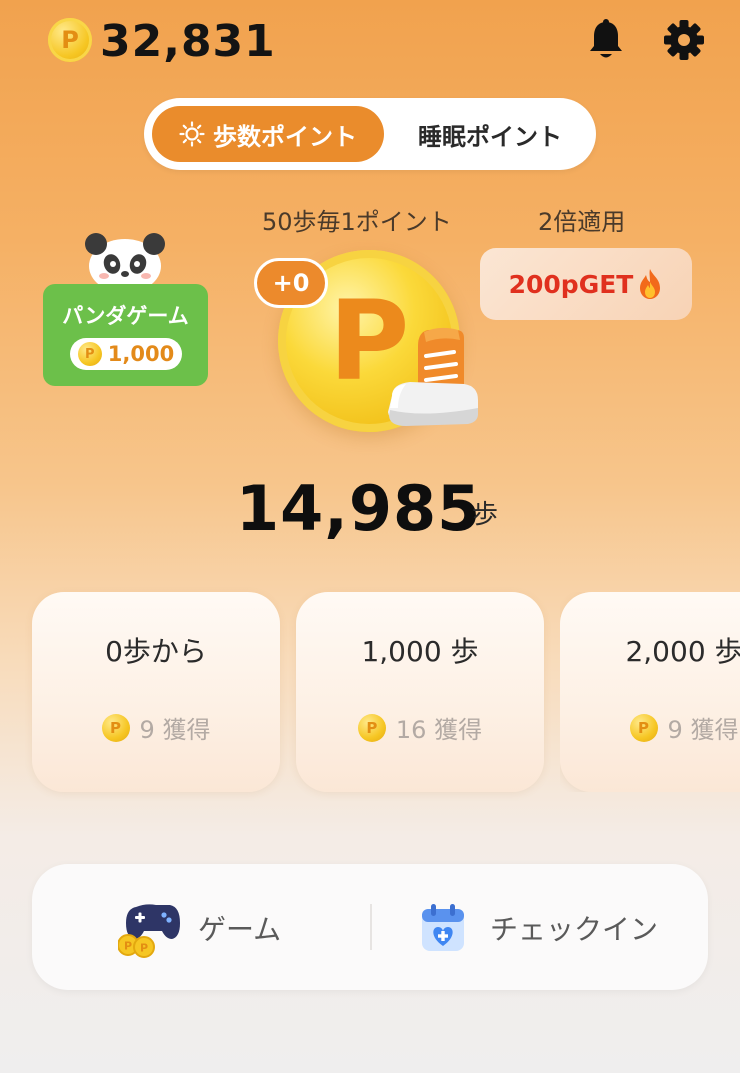 This screenshot has height=1073, width=740. What do you see at coordinates (357, 222) in the screenshot?
I see `point-rate-text: 50歩毎1ポイント` at bounding box center [357, 222].